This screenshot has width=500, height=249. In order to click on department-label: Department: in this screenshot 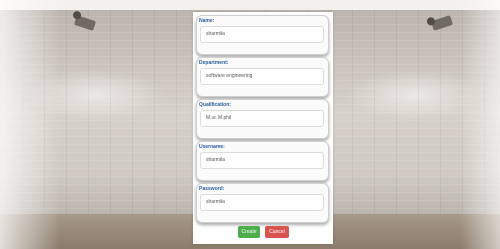, I will do `click(214, 63)`.